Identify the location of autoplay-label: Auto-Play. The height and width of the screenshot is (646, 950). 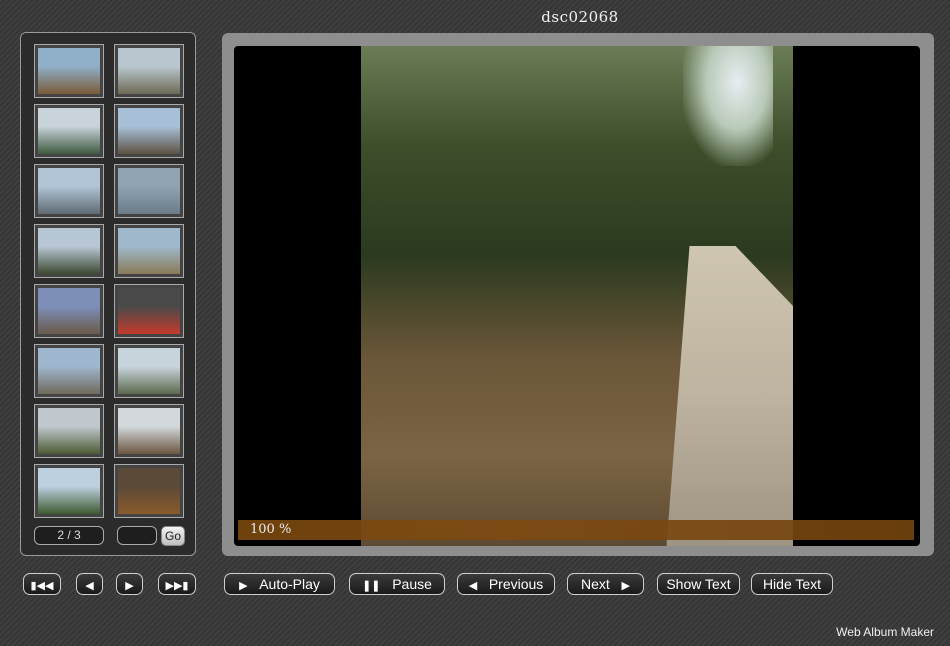
(289, 584).